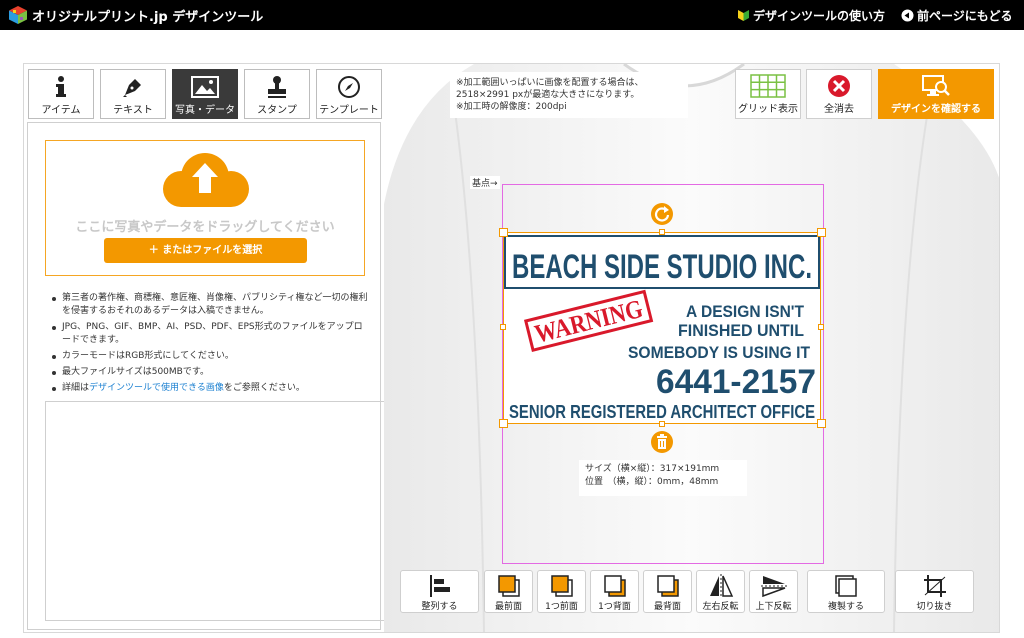 The width and height of the screenshot is (1024, 638). I want to click on confirm-design-button: デザインを確認する, so click(936, 94).